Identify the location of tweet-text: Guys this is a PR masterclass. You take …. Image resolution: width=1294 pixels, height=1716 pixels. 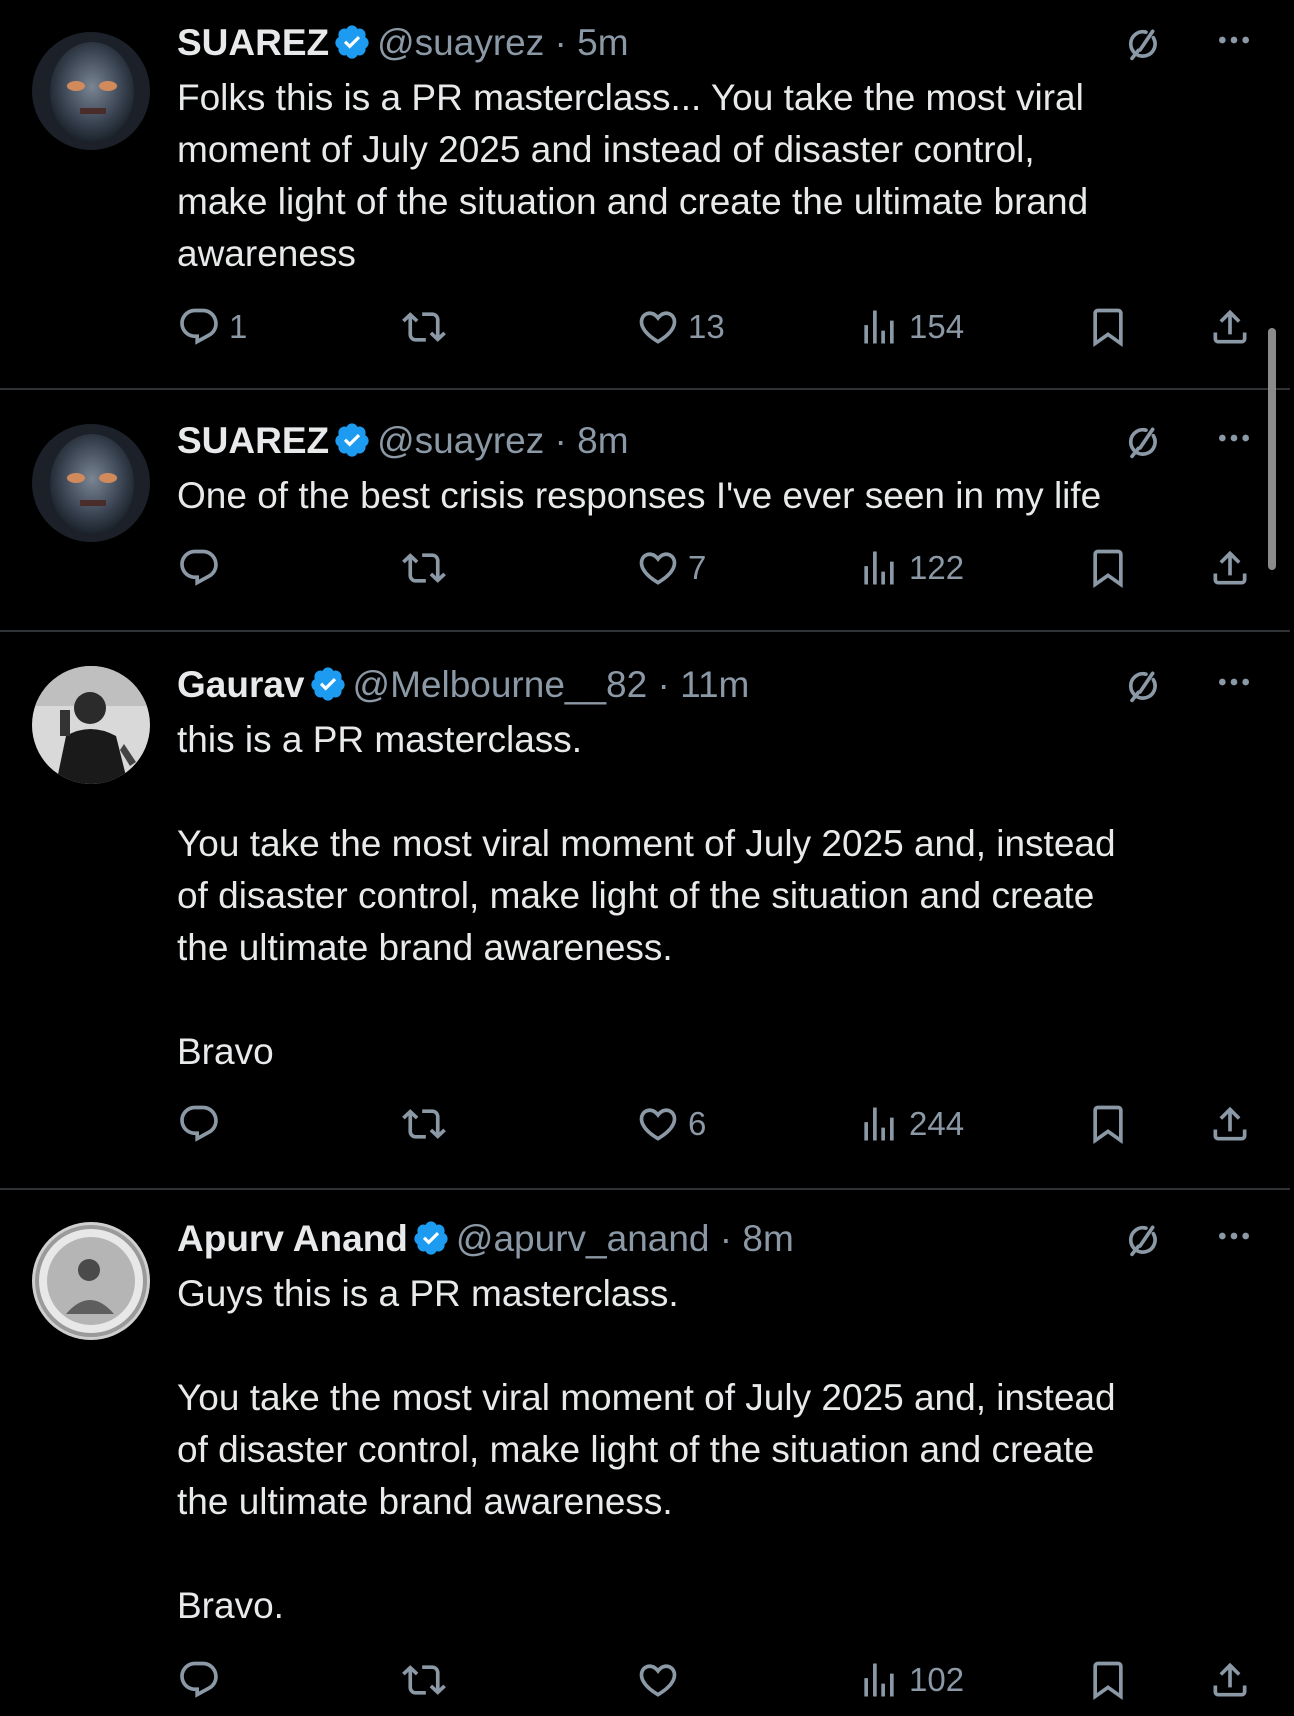
(646, 1449).